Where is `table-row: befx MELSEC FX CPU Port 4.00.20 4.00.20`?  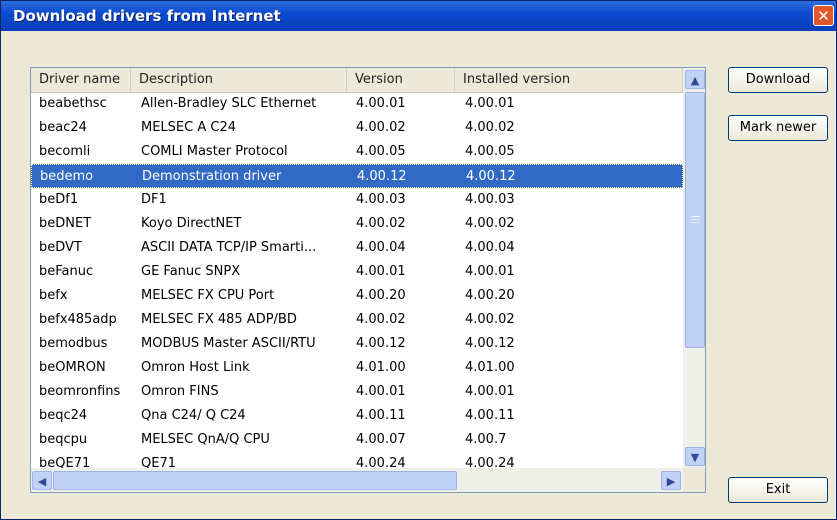 table-row: befx MELSEC FX CPU Port 4.00.20 4.00.20 is located at coordinates (357, 296).